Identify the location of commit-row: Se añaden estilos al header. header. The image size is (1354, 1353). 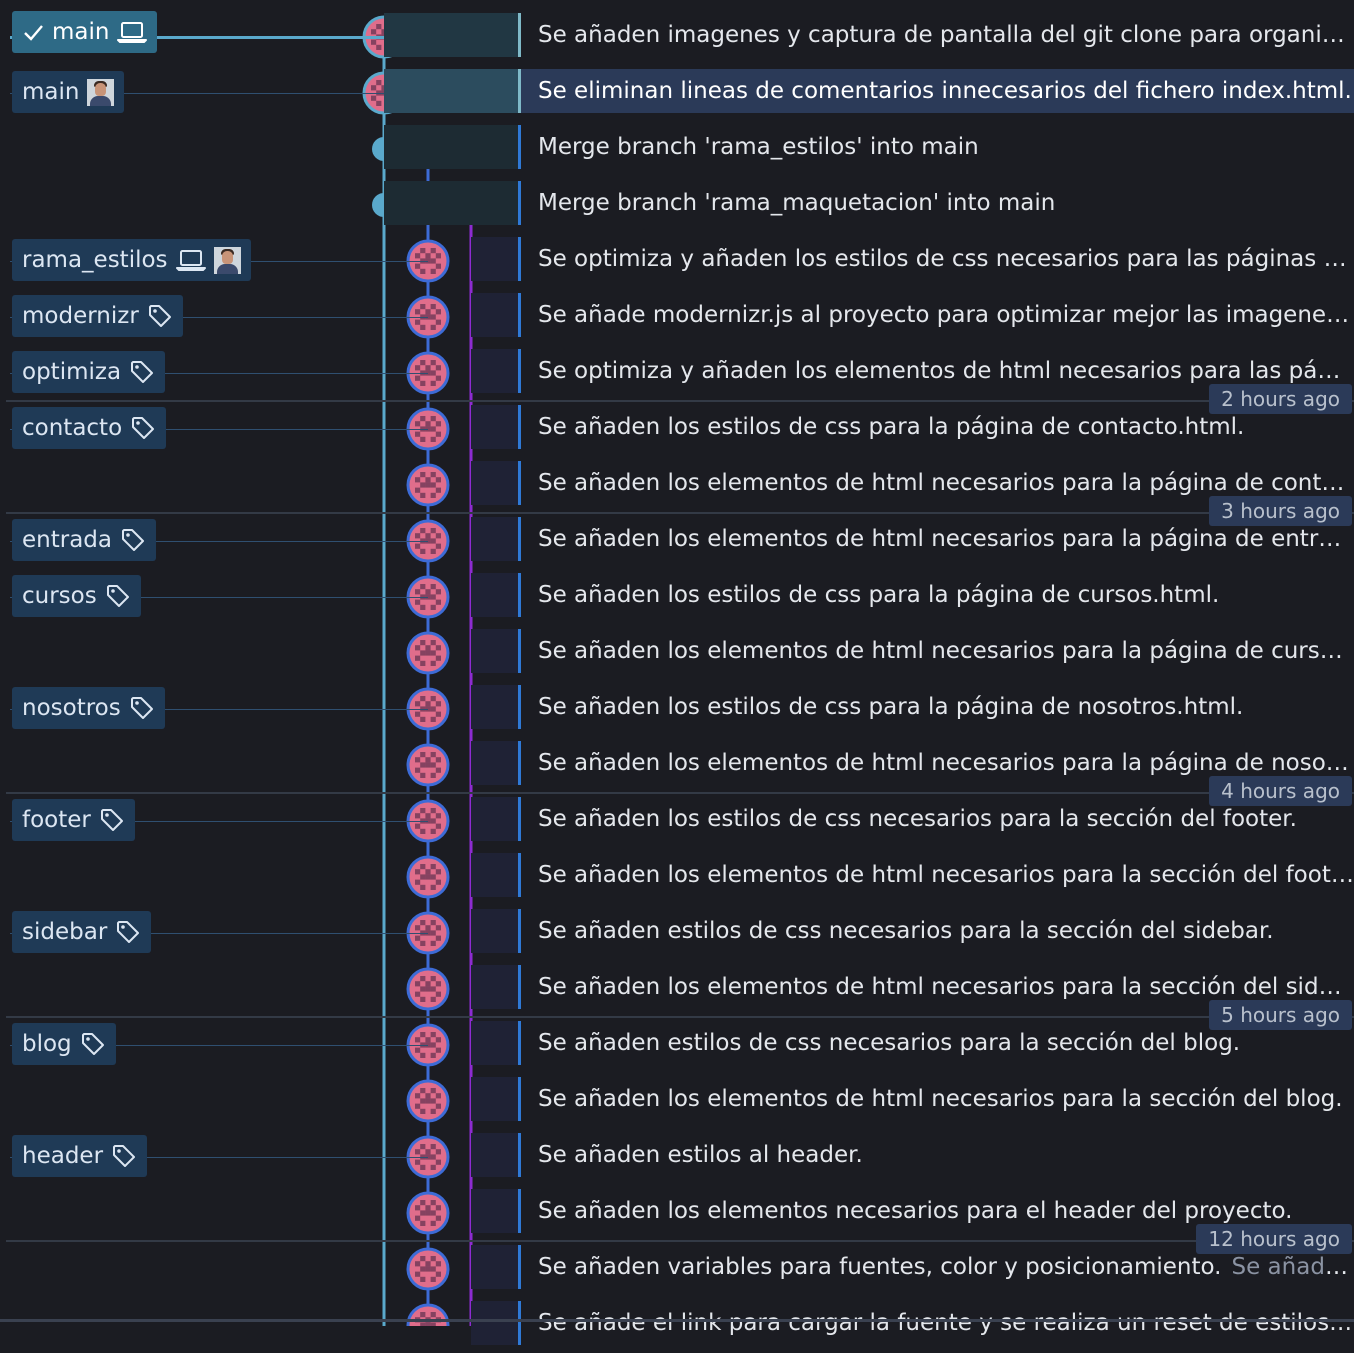
(677, 1157).